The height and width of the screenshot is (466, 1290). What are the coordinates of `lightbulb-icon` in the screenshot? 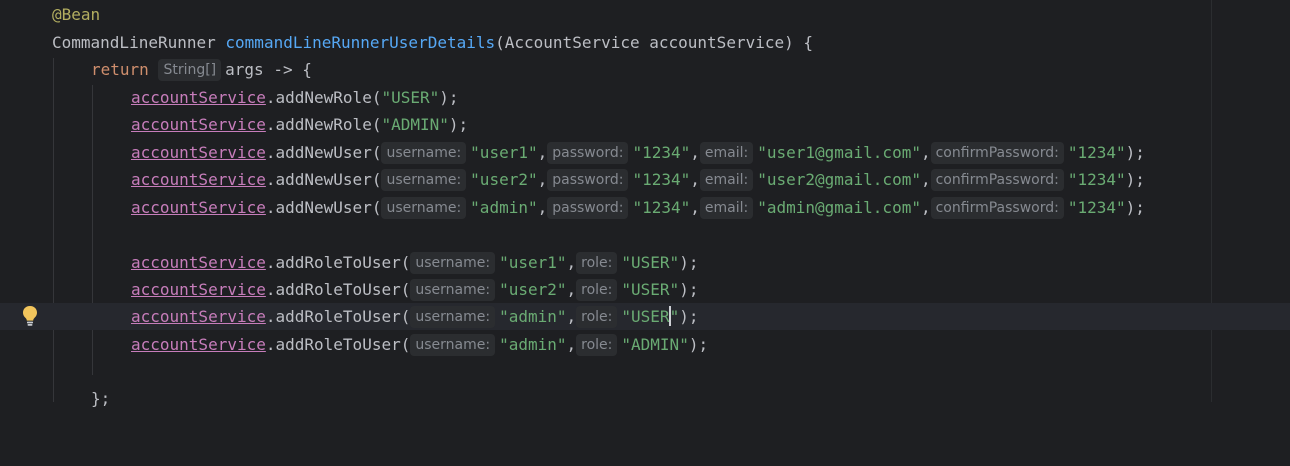 It's located at (30, 316).